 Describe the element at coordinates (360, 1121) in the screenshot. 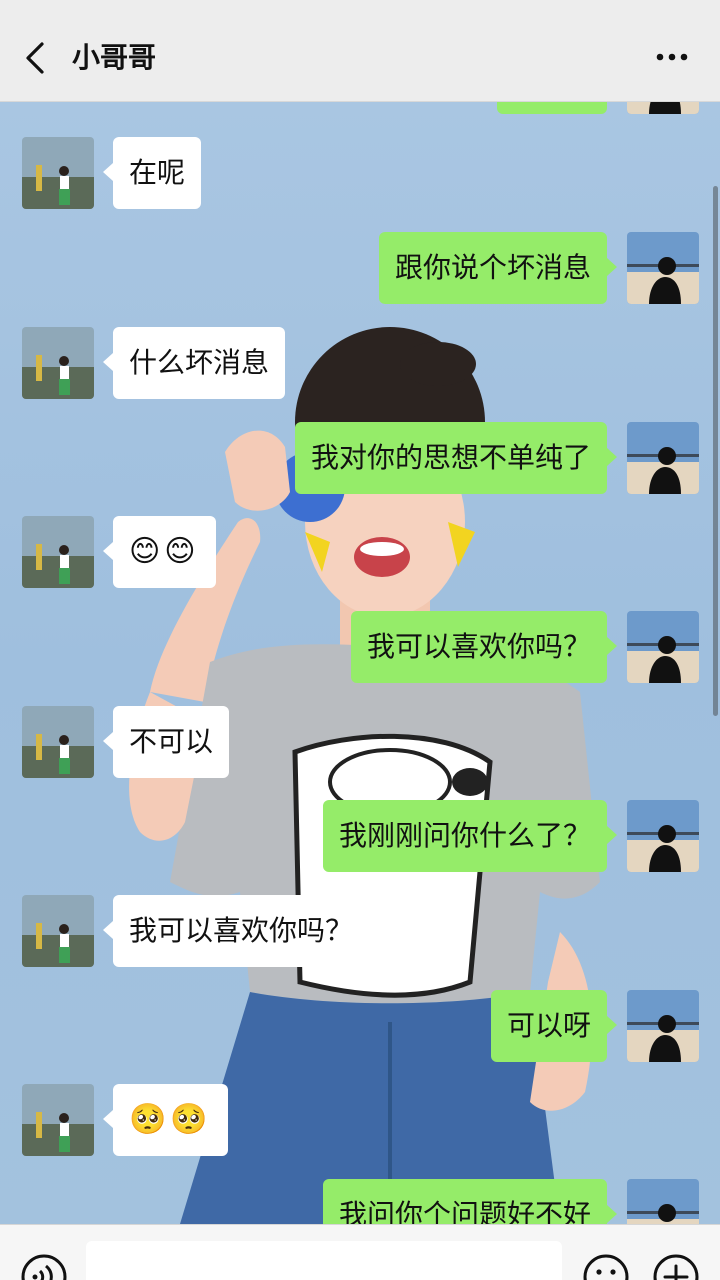

I see `message-row: 🥺🥺` at that location.